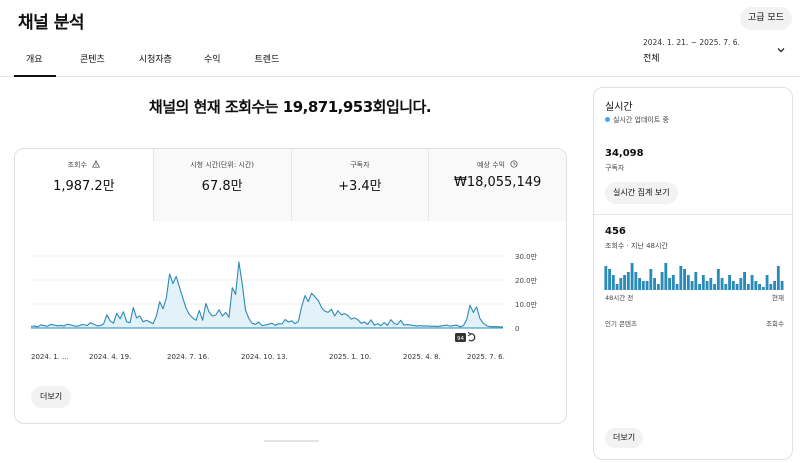 The image size is (800, 463). I want to click on tab-trend: 트렌드, so click(267, 64).